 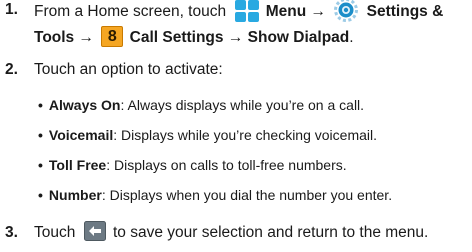 I want to click on step-3-text-start: Touch, so click(x=55, y=232).